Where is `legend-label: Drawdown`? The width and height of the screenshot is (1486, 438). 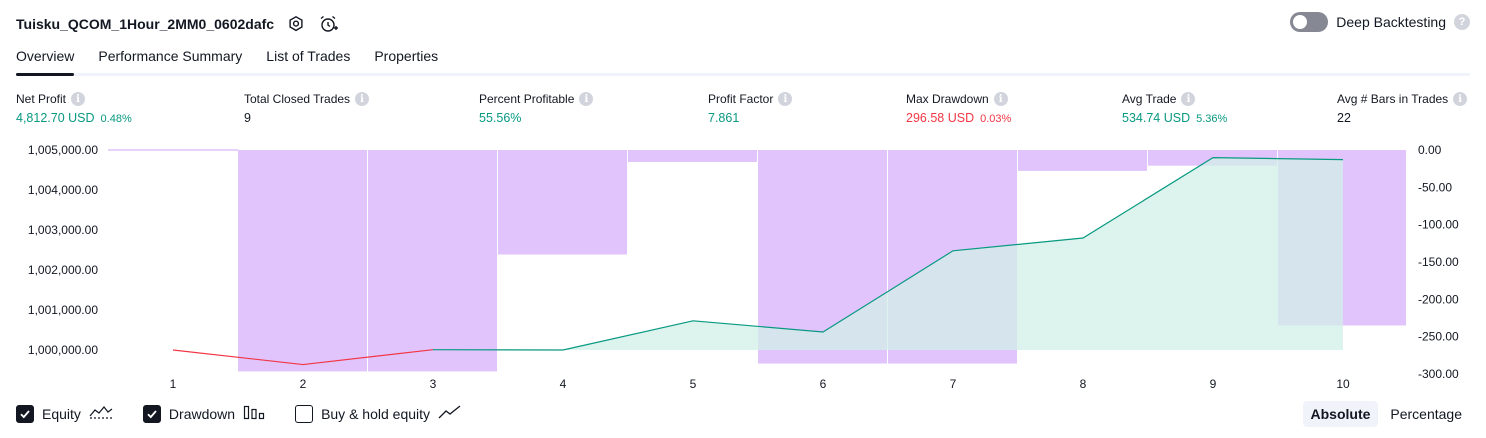
legend-label: Drawdown is located at coordinates (202, 413).